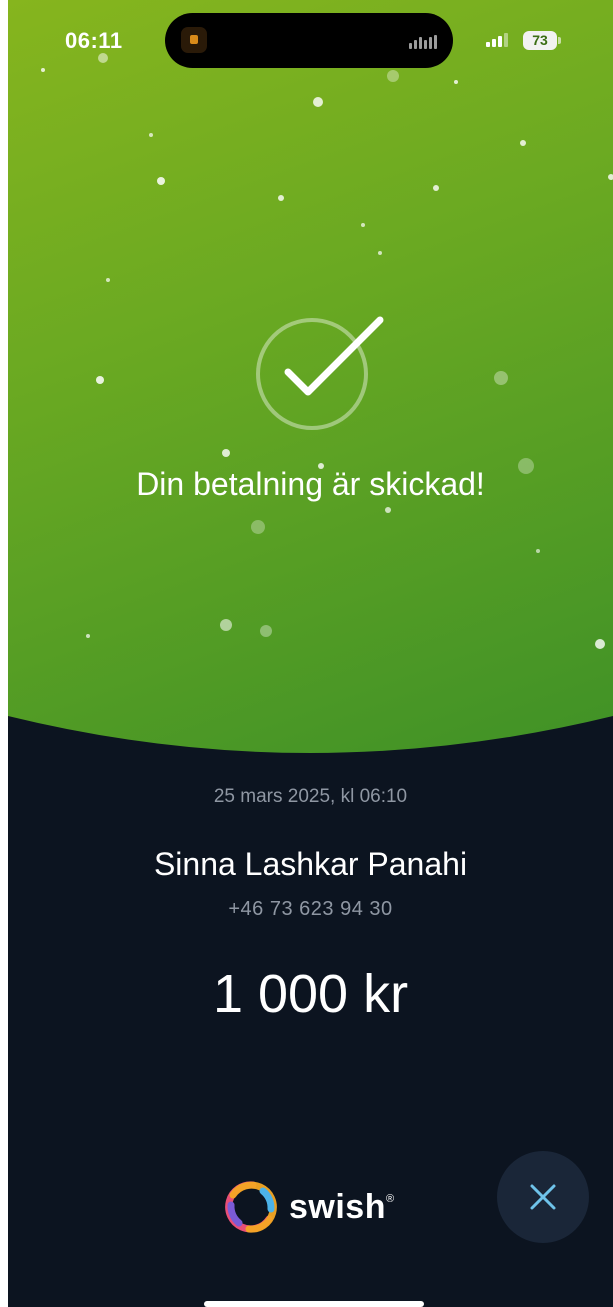 This screenshot has height=1307, width=613. Describe the element at coordinates (94, 40) in the screenshot. I see `status-time: 06:11` at that location.